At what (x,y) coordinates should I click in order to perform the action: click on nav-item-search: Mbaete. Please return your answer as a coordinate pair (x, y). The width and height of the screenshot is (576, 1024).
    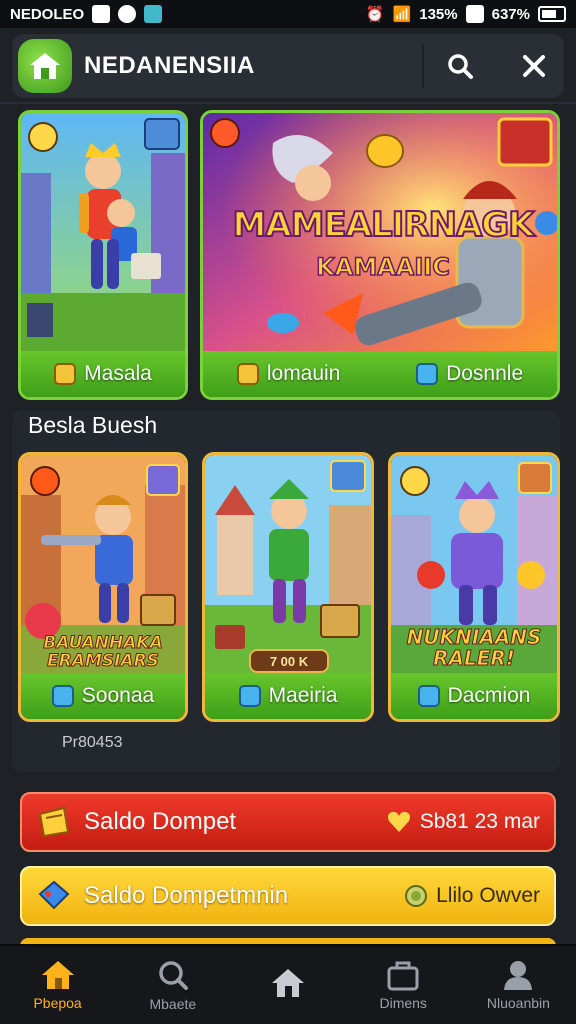
    Looking at the image, I should click on (172, 985).